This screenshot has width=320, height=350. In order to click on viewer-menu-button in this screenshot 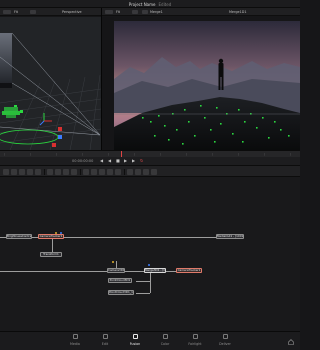, I will do `click(7, 12)`.